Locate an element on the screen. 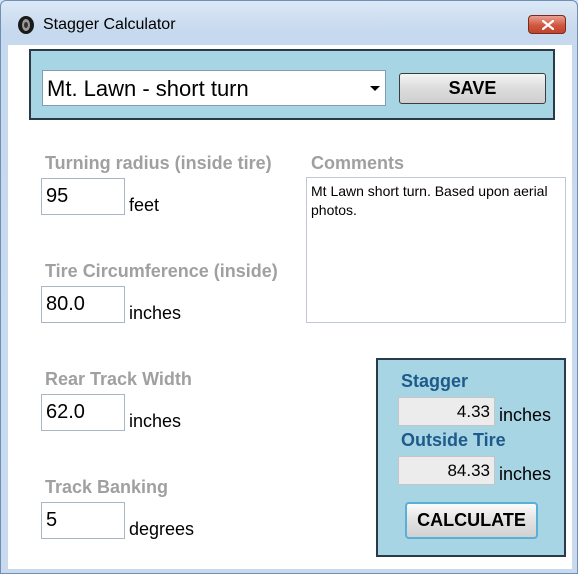 Image resolution: width=578 pixels, height=574 pixels. turning-radius-unit: feet is located at coordinates (144, 205).